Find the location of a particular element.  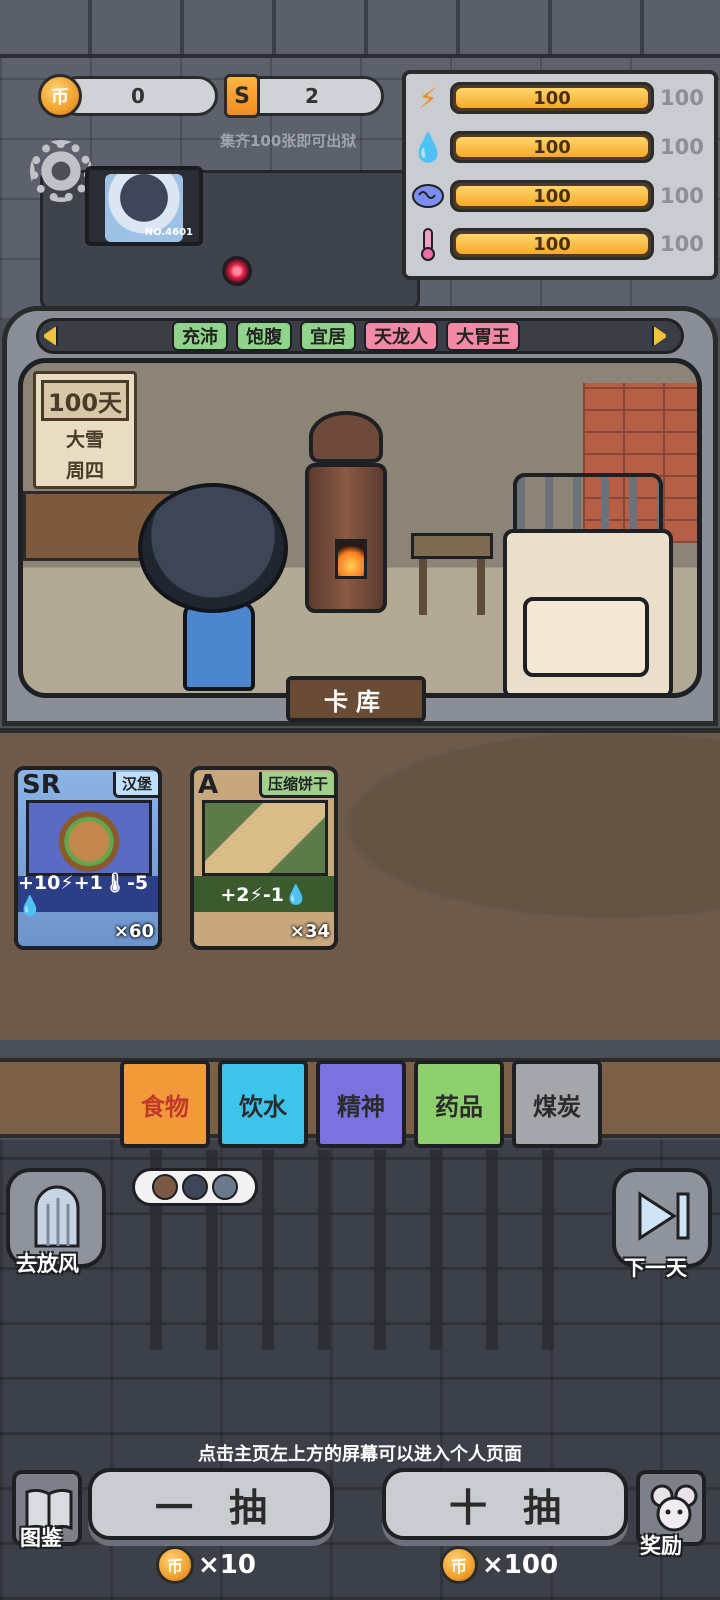

calendar: 100天 大雪 周四 is located at coordinates (85, 430).